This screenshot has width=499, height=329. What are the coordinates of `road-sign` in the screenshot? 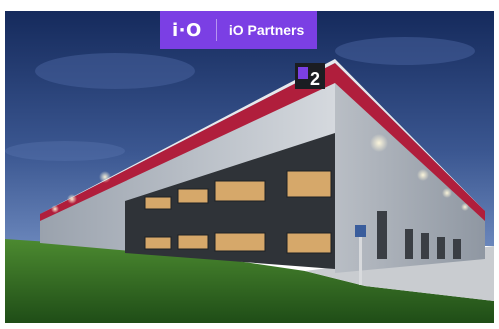 It's located at (360, 231).